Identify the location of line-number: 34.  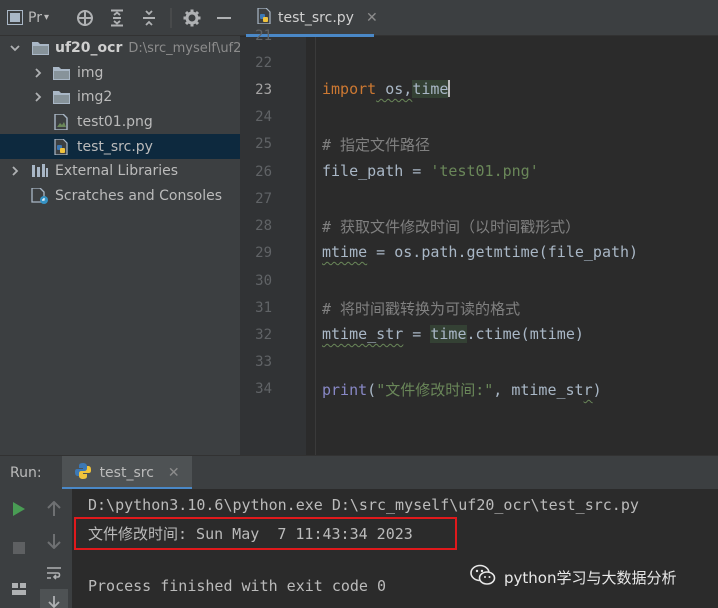
(263, 389).